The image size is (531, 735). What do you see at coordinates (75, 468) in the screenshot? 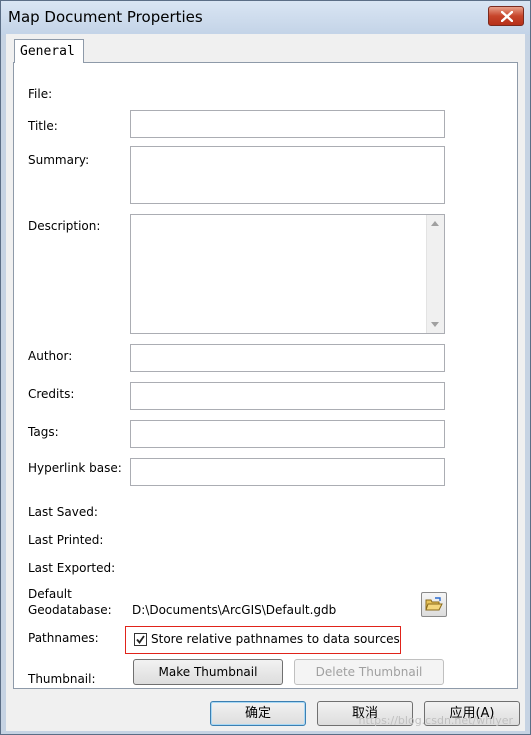
I see `hyperlink-base-label: Hyperlink base:` at bounding box center [75, 468].